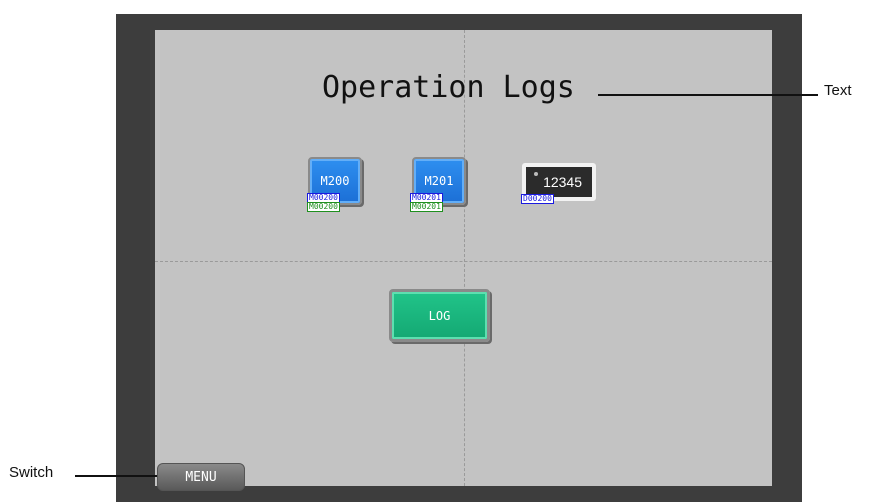 This screenshot has height=502, width=869. Describe the element at coordinates (116, 476) in the screenshot. I see `switch-callout-line` at that location.